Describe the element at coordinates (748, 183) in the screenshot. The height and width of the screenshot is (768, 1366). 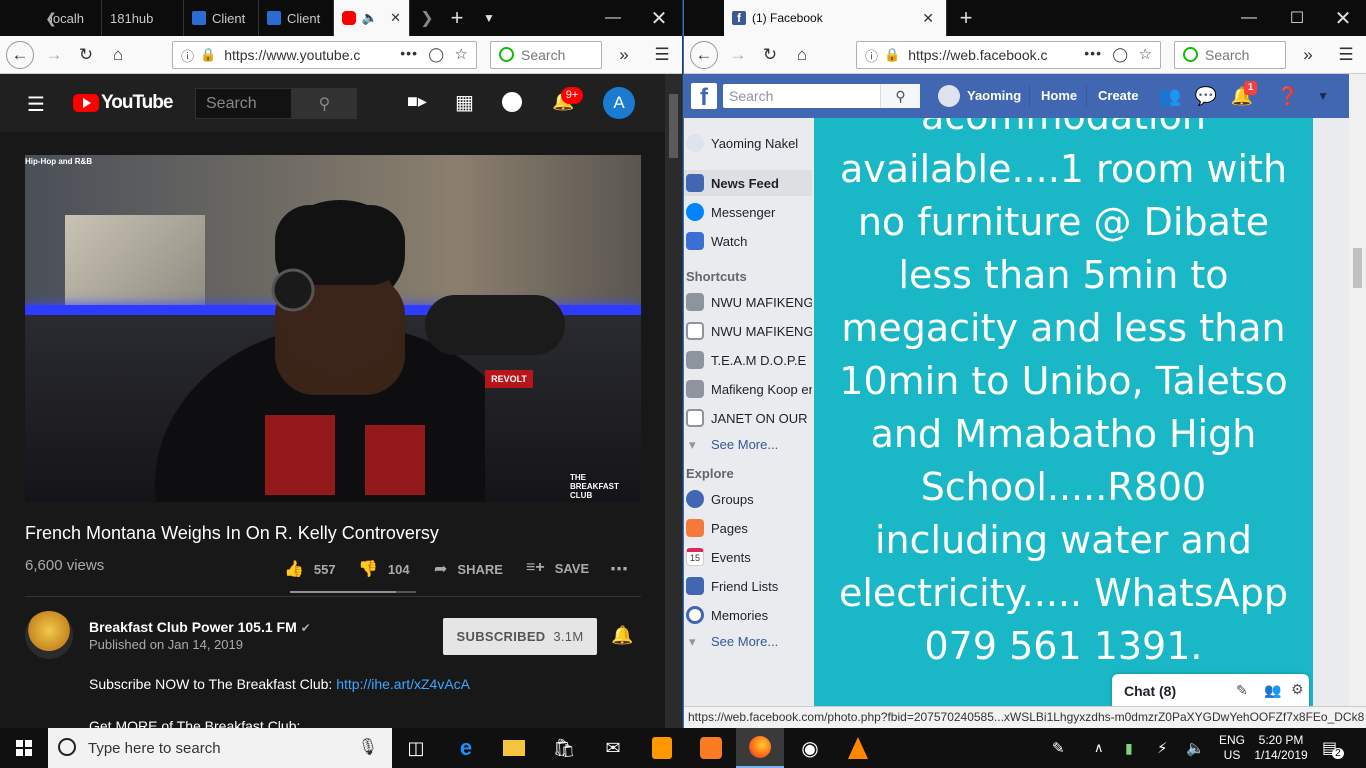
I see `sidebar-item-news-feed: News Feed` at that location.